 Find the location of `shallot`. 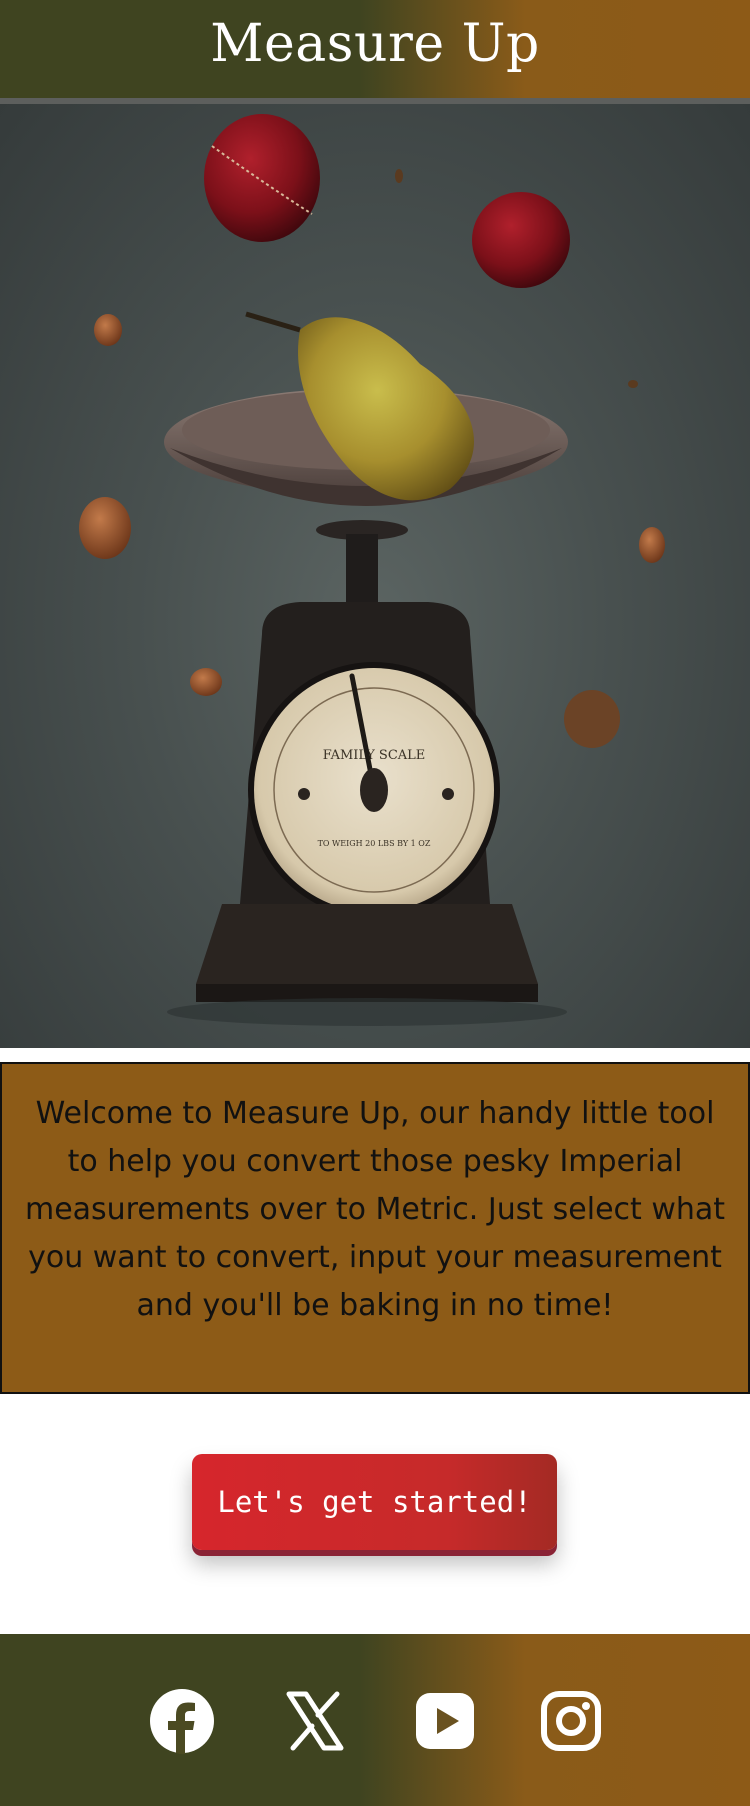

shallot is located at coordinates (105, 528).